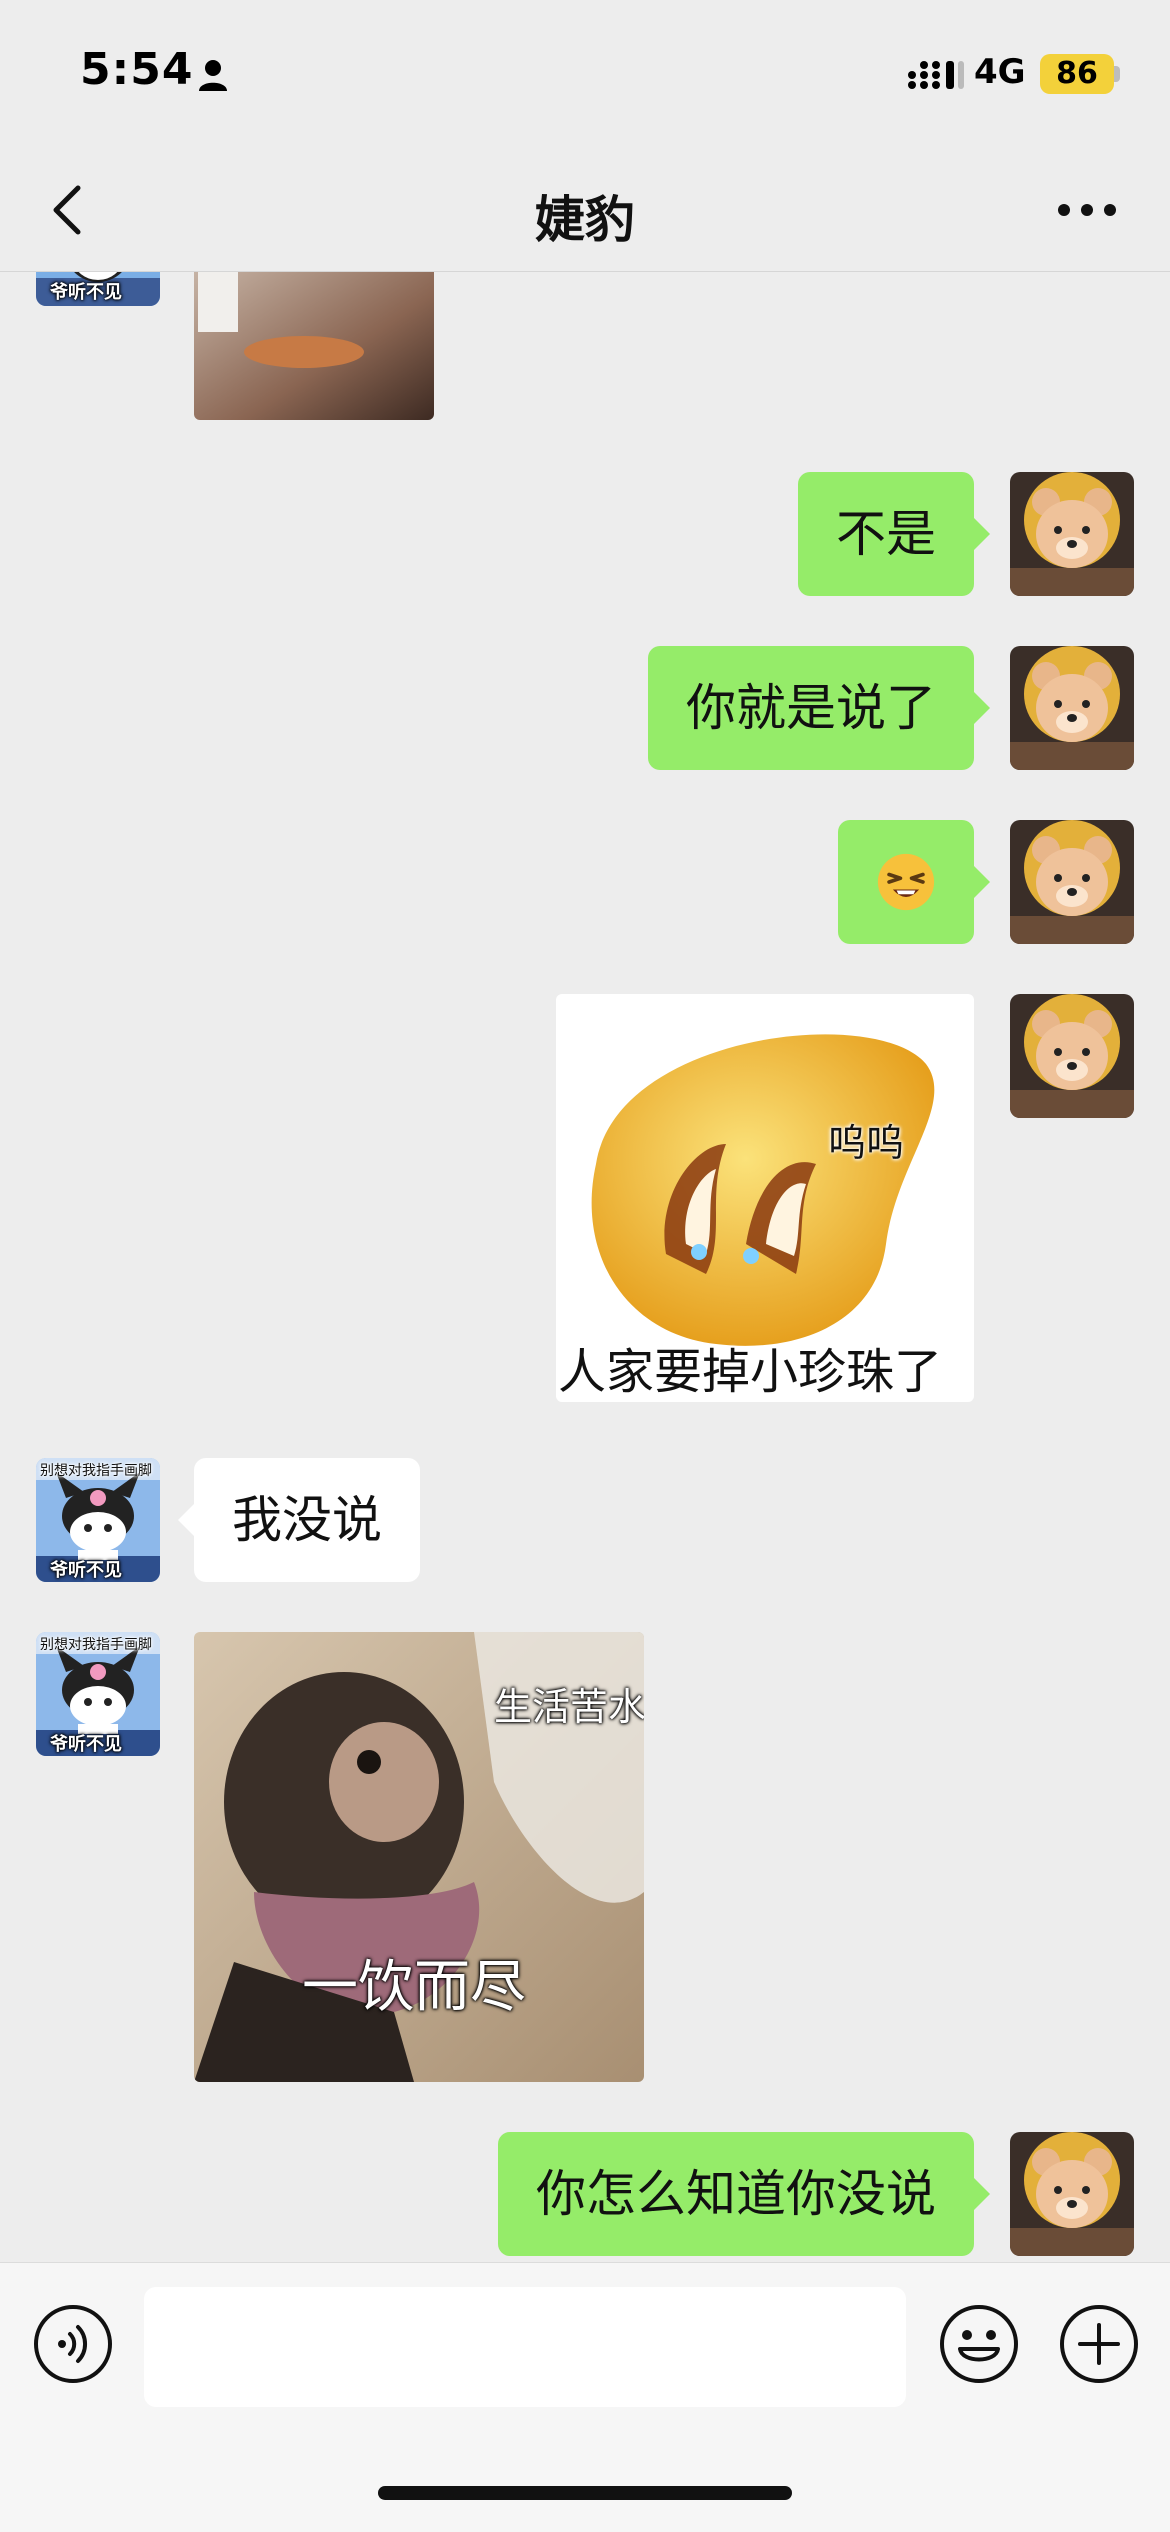  I want to click on voice-icon, so click(73, 2344).